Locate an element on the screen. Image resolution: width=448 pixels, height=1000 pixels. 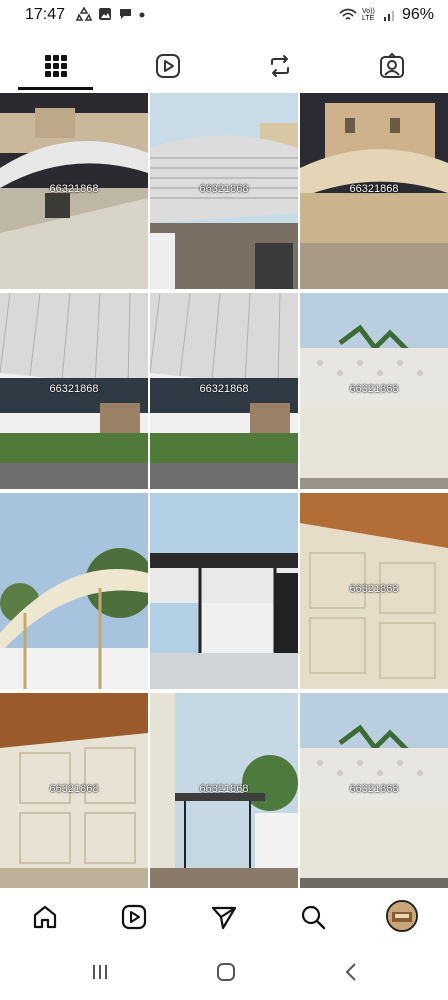
status-bar: 17:47 Vo)) LTE 96% is located at coordinates (224, 16).